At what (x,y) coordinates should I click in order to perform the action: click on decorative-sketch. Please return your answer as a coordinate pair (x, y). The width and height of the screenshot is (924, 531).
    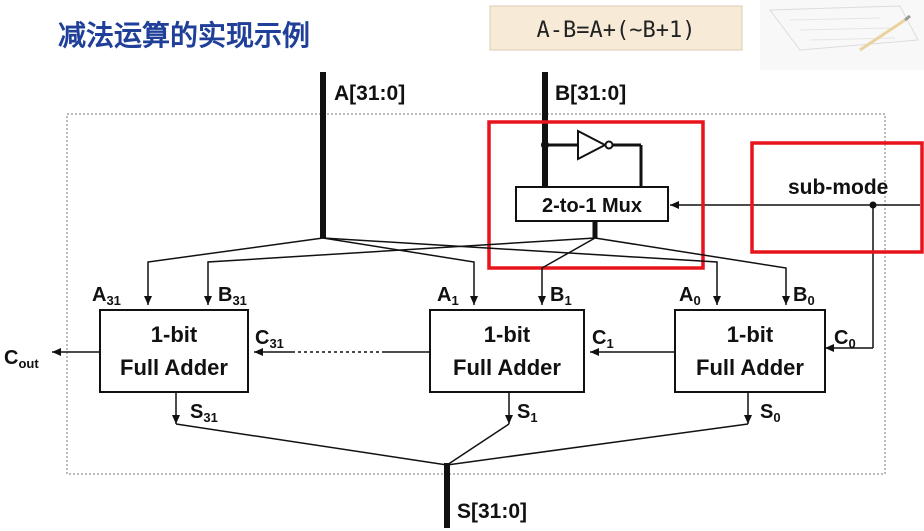
    Looking at the image, I should click on (842, 35).